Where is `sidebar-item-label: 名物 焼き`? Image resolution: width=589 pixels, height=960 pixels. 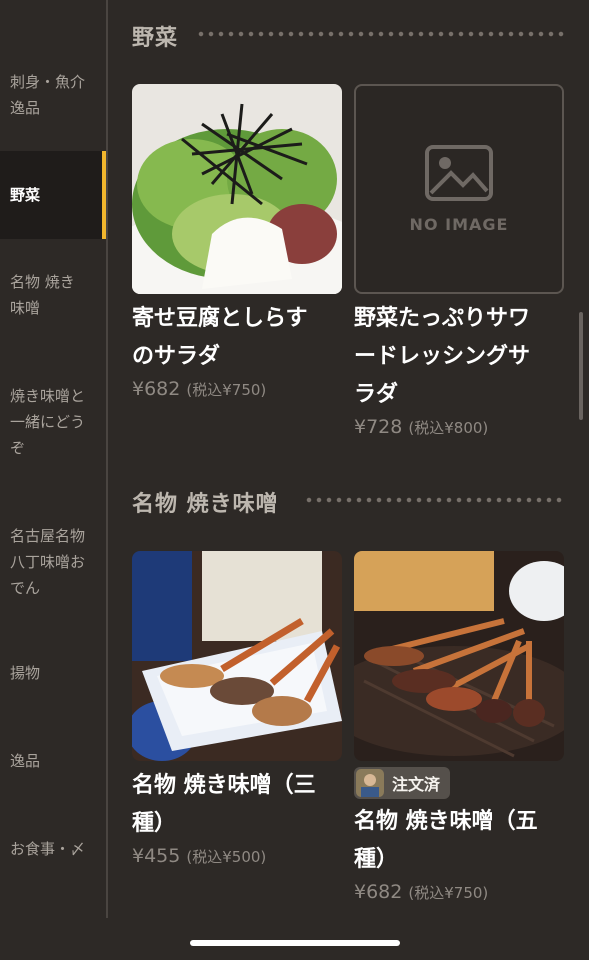
sidebar-item-label: 名物 焼き is located at coordinates (42, 282).